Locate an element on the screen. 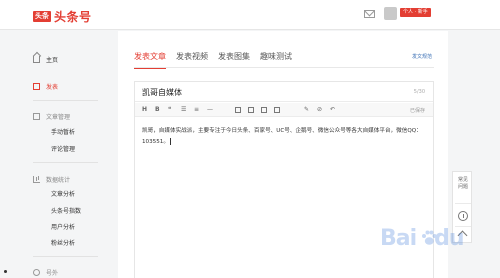  user-level-badge: 个人 · 新手 is located at coordinates (415, 12).